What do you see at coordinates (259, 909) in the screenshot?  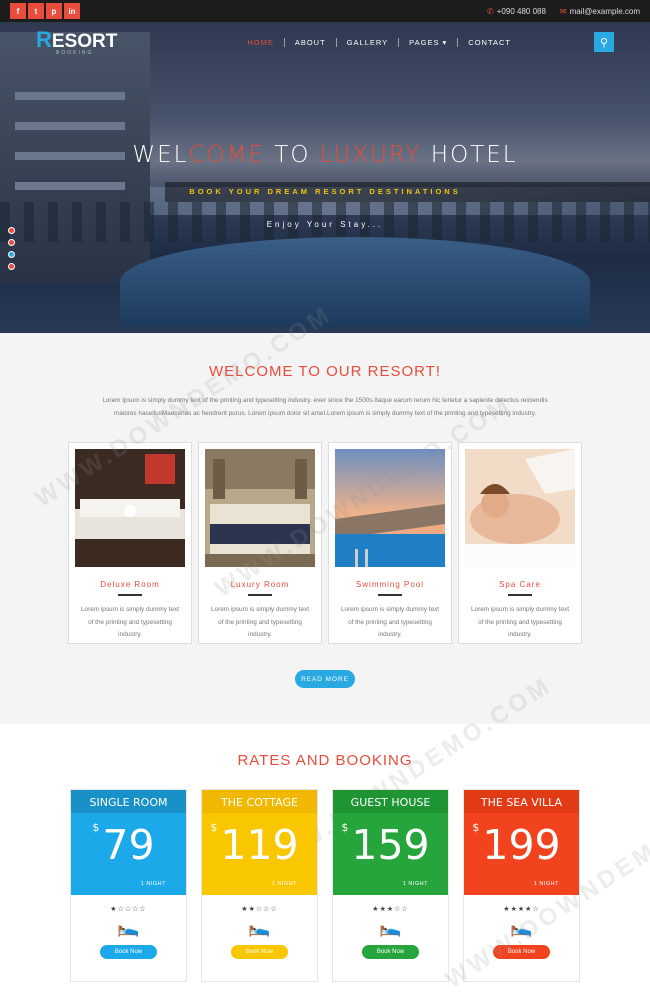 I see `star-rating: ★★☆☆☆` at bounding box center [259, 909].